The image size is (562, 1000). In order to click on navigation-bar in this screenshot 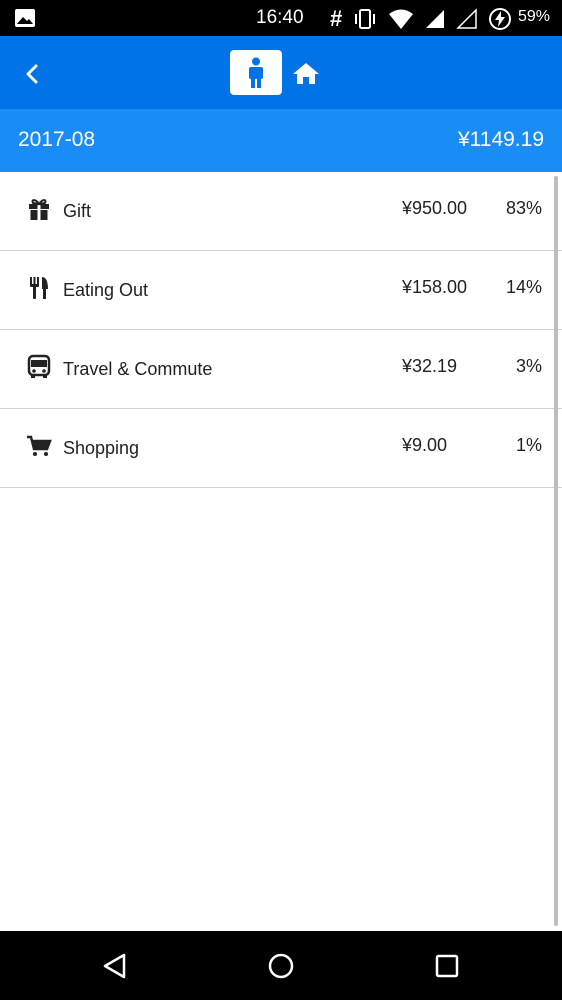, I will do `click(281, 965)`.